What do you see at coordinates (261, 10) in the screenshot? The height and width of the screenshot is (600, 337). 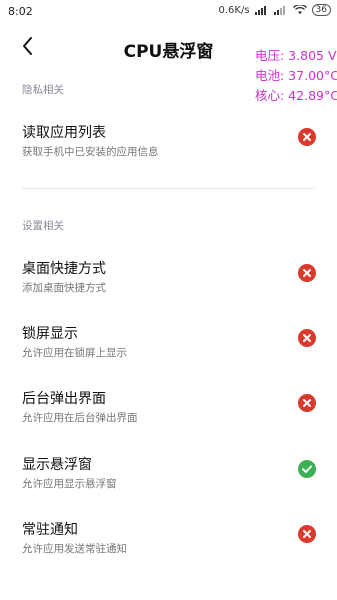 I see `signal-icon` at bounding box center [261, 10].